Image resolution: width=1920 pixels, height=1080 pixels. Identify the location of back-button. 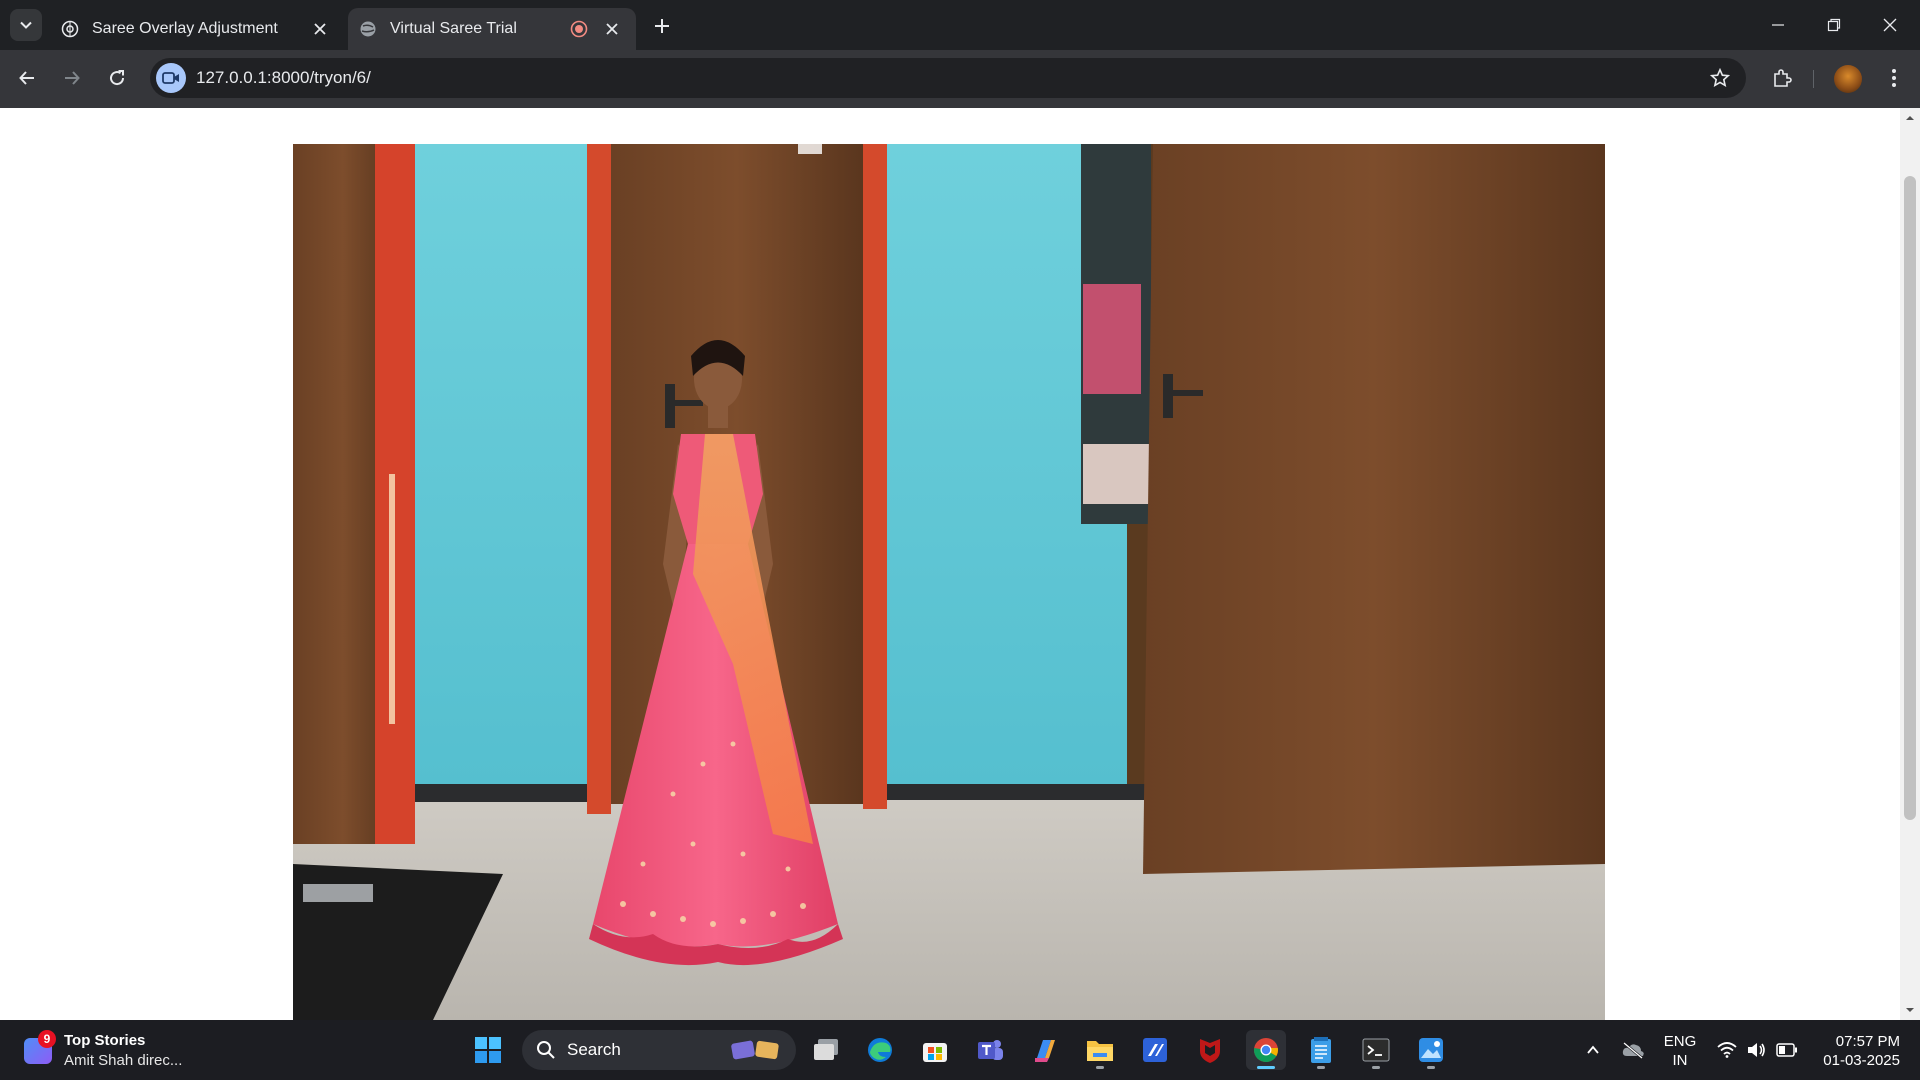
(27, 78).